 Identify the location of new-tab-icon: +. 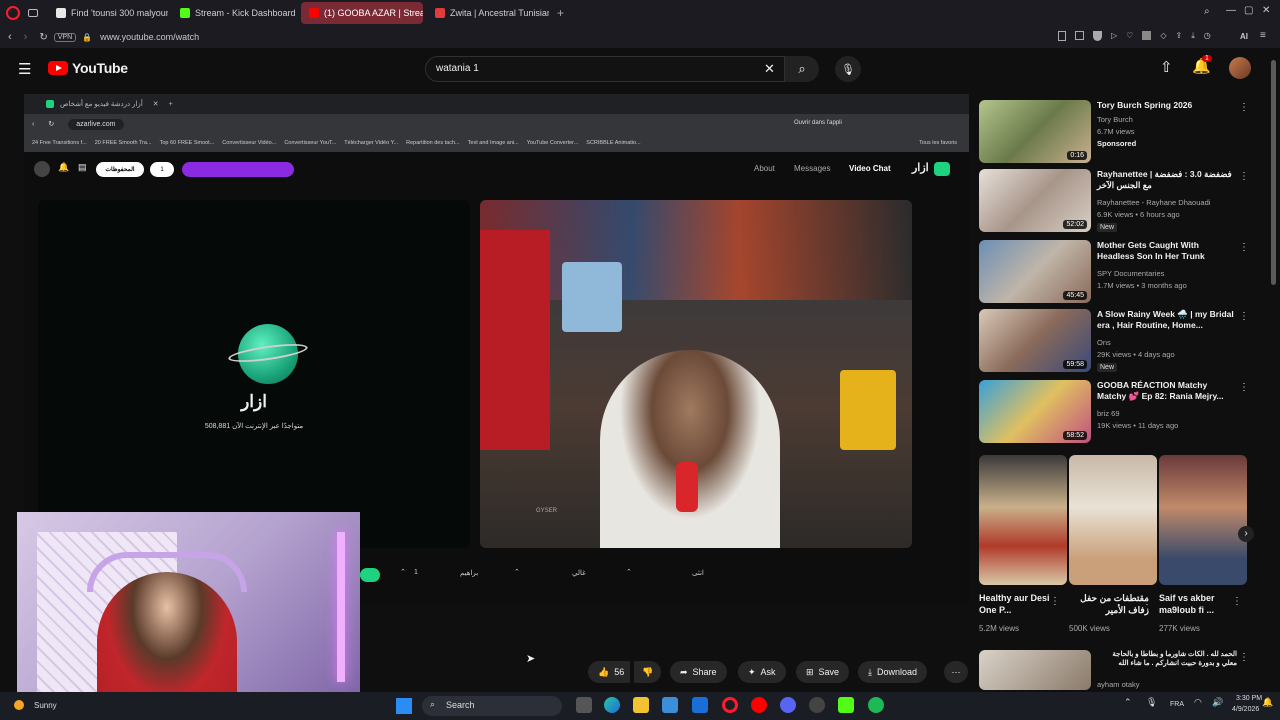
(560, 13).